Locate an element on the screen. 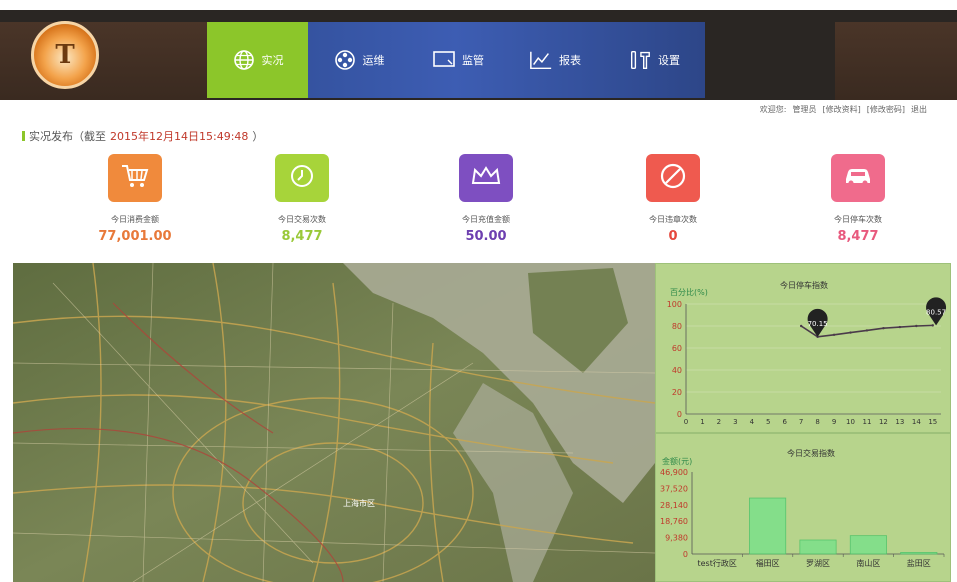 The height and width of the screenshot is (582, 957). x-tick-label: 10 is located at coordinates (850, 422).